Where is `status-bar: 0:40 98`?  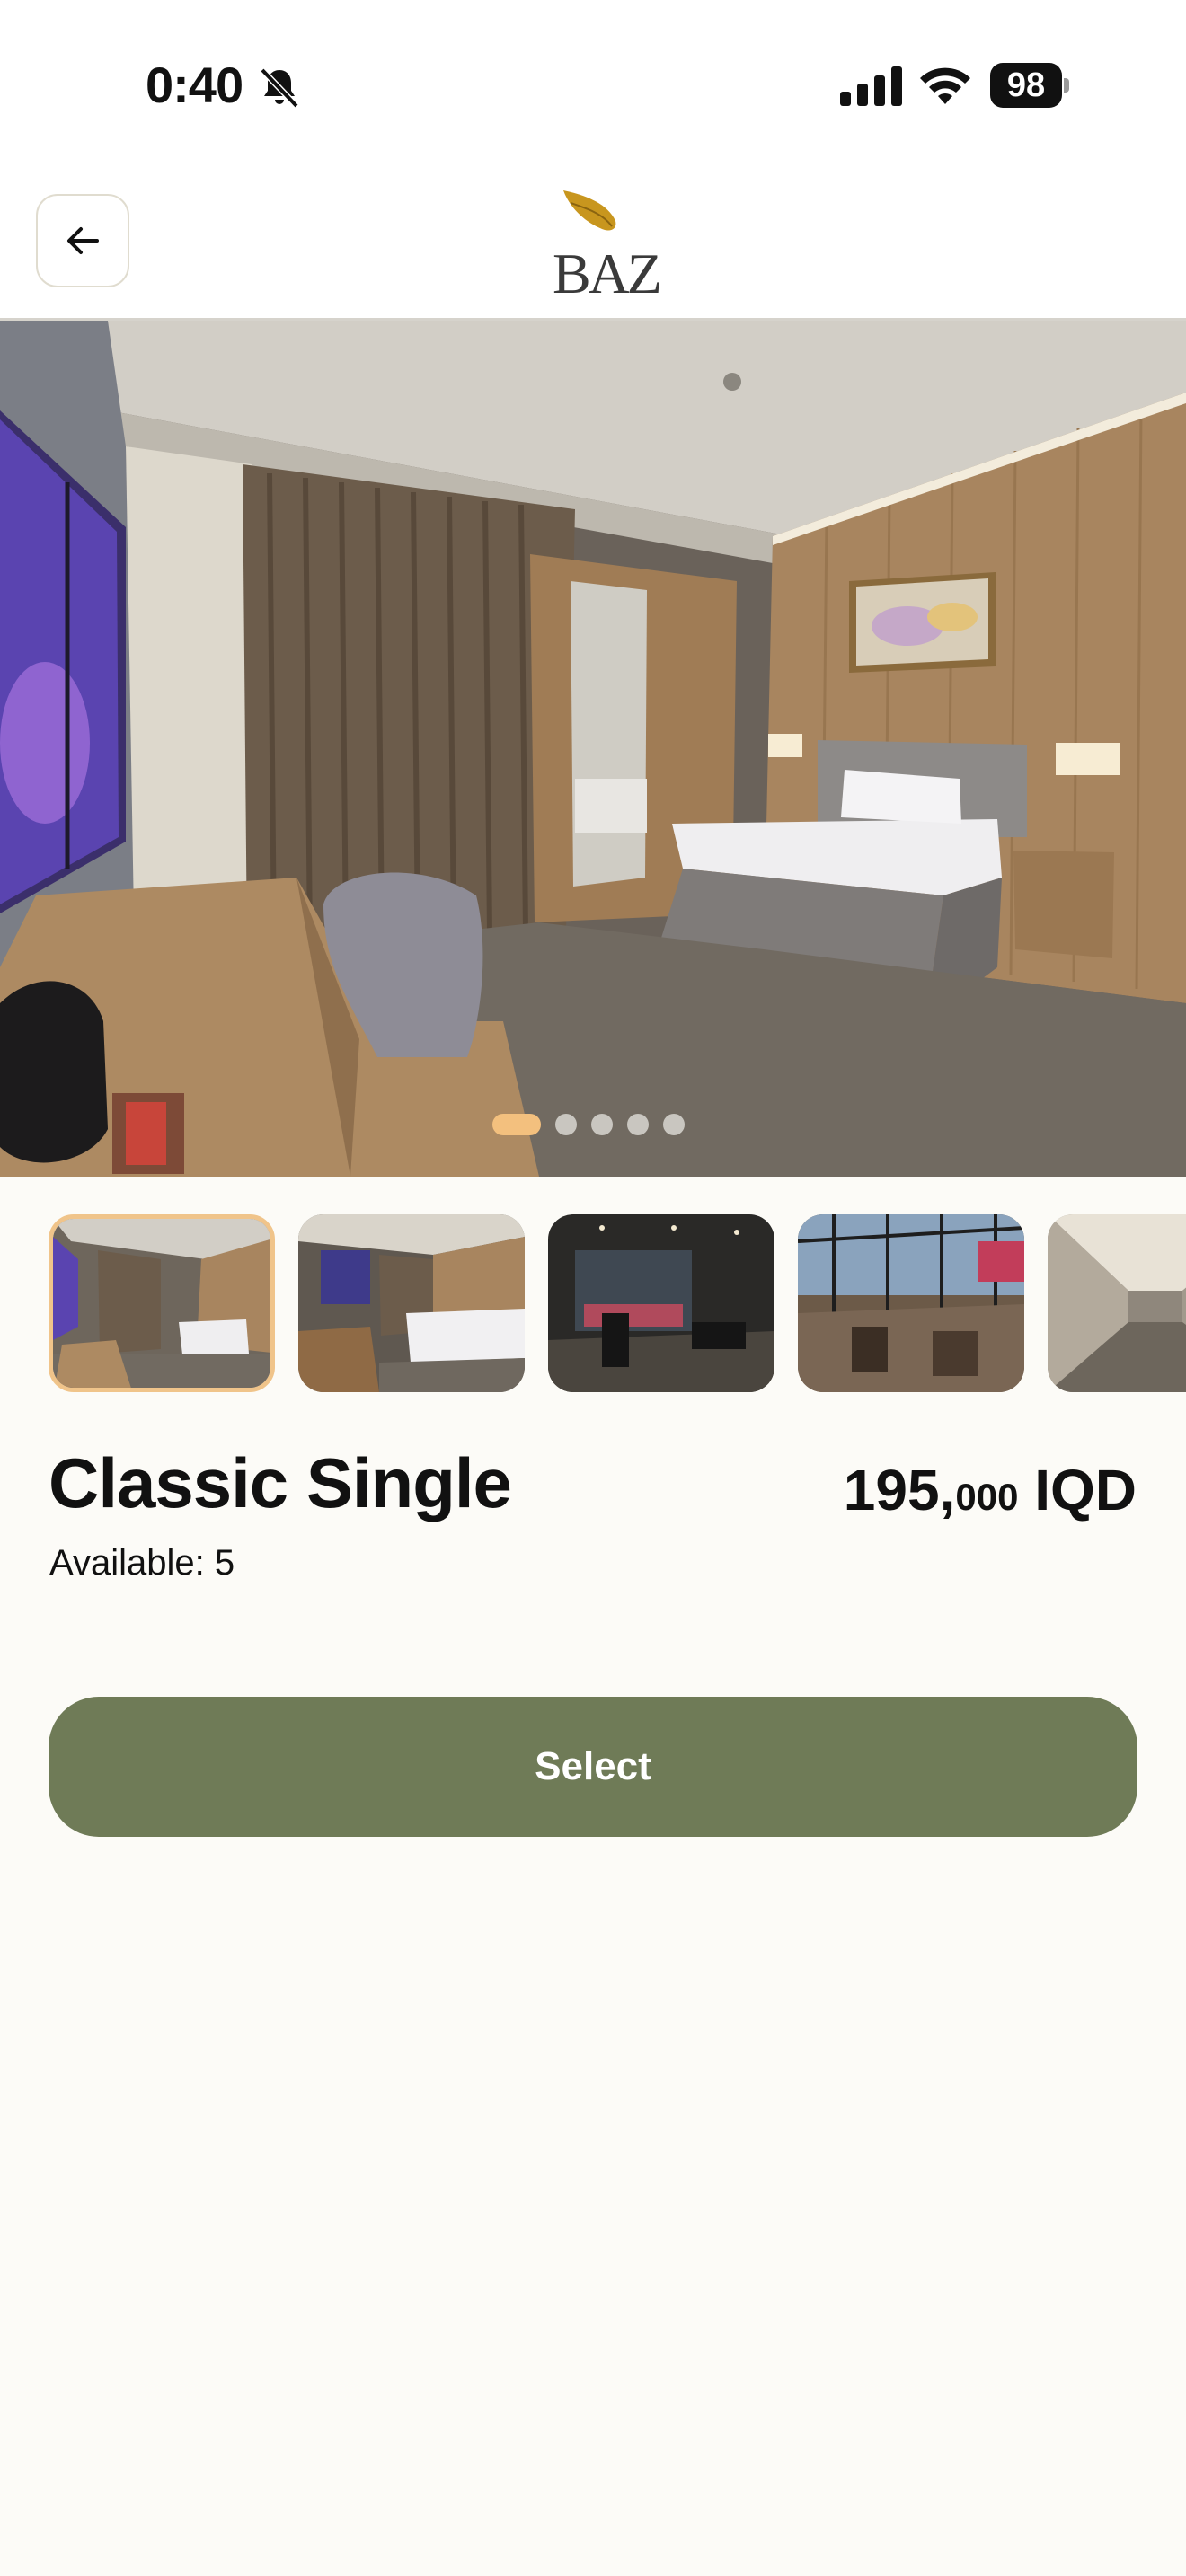 status-bar: 0:40 98 is located at coordinates (593, 85).